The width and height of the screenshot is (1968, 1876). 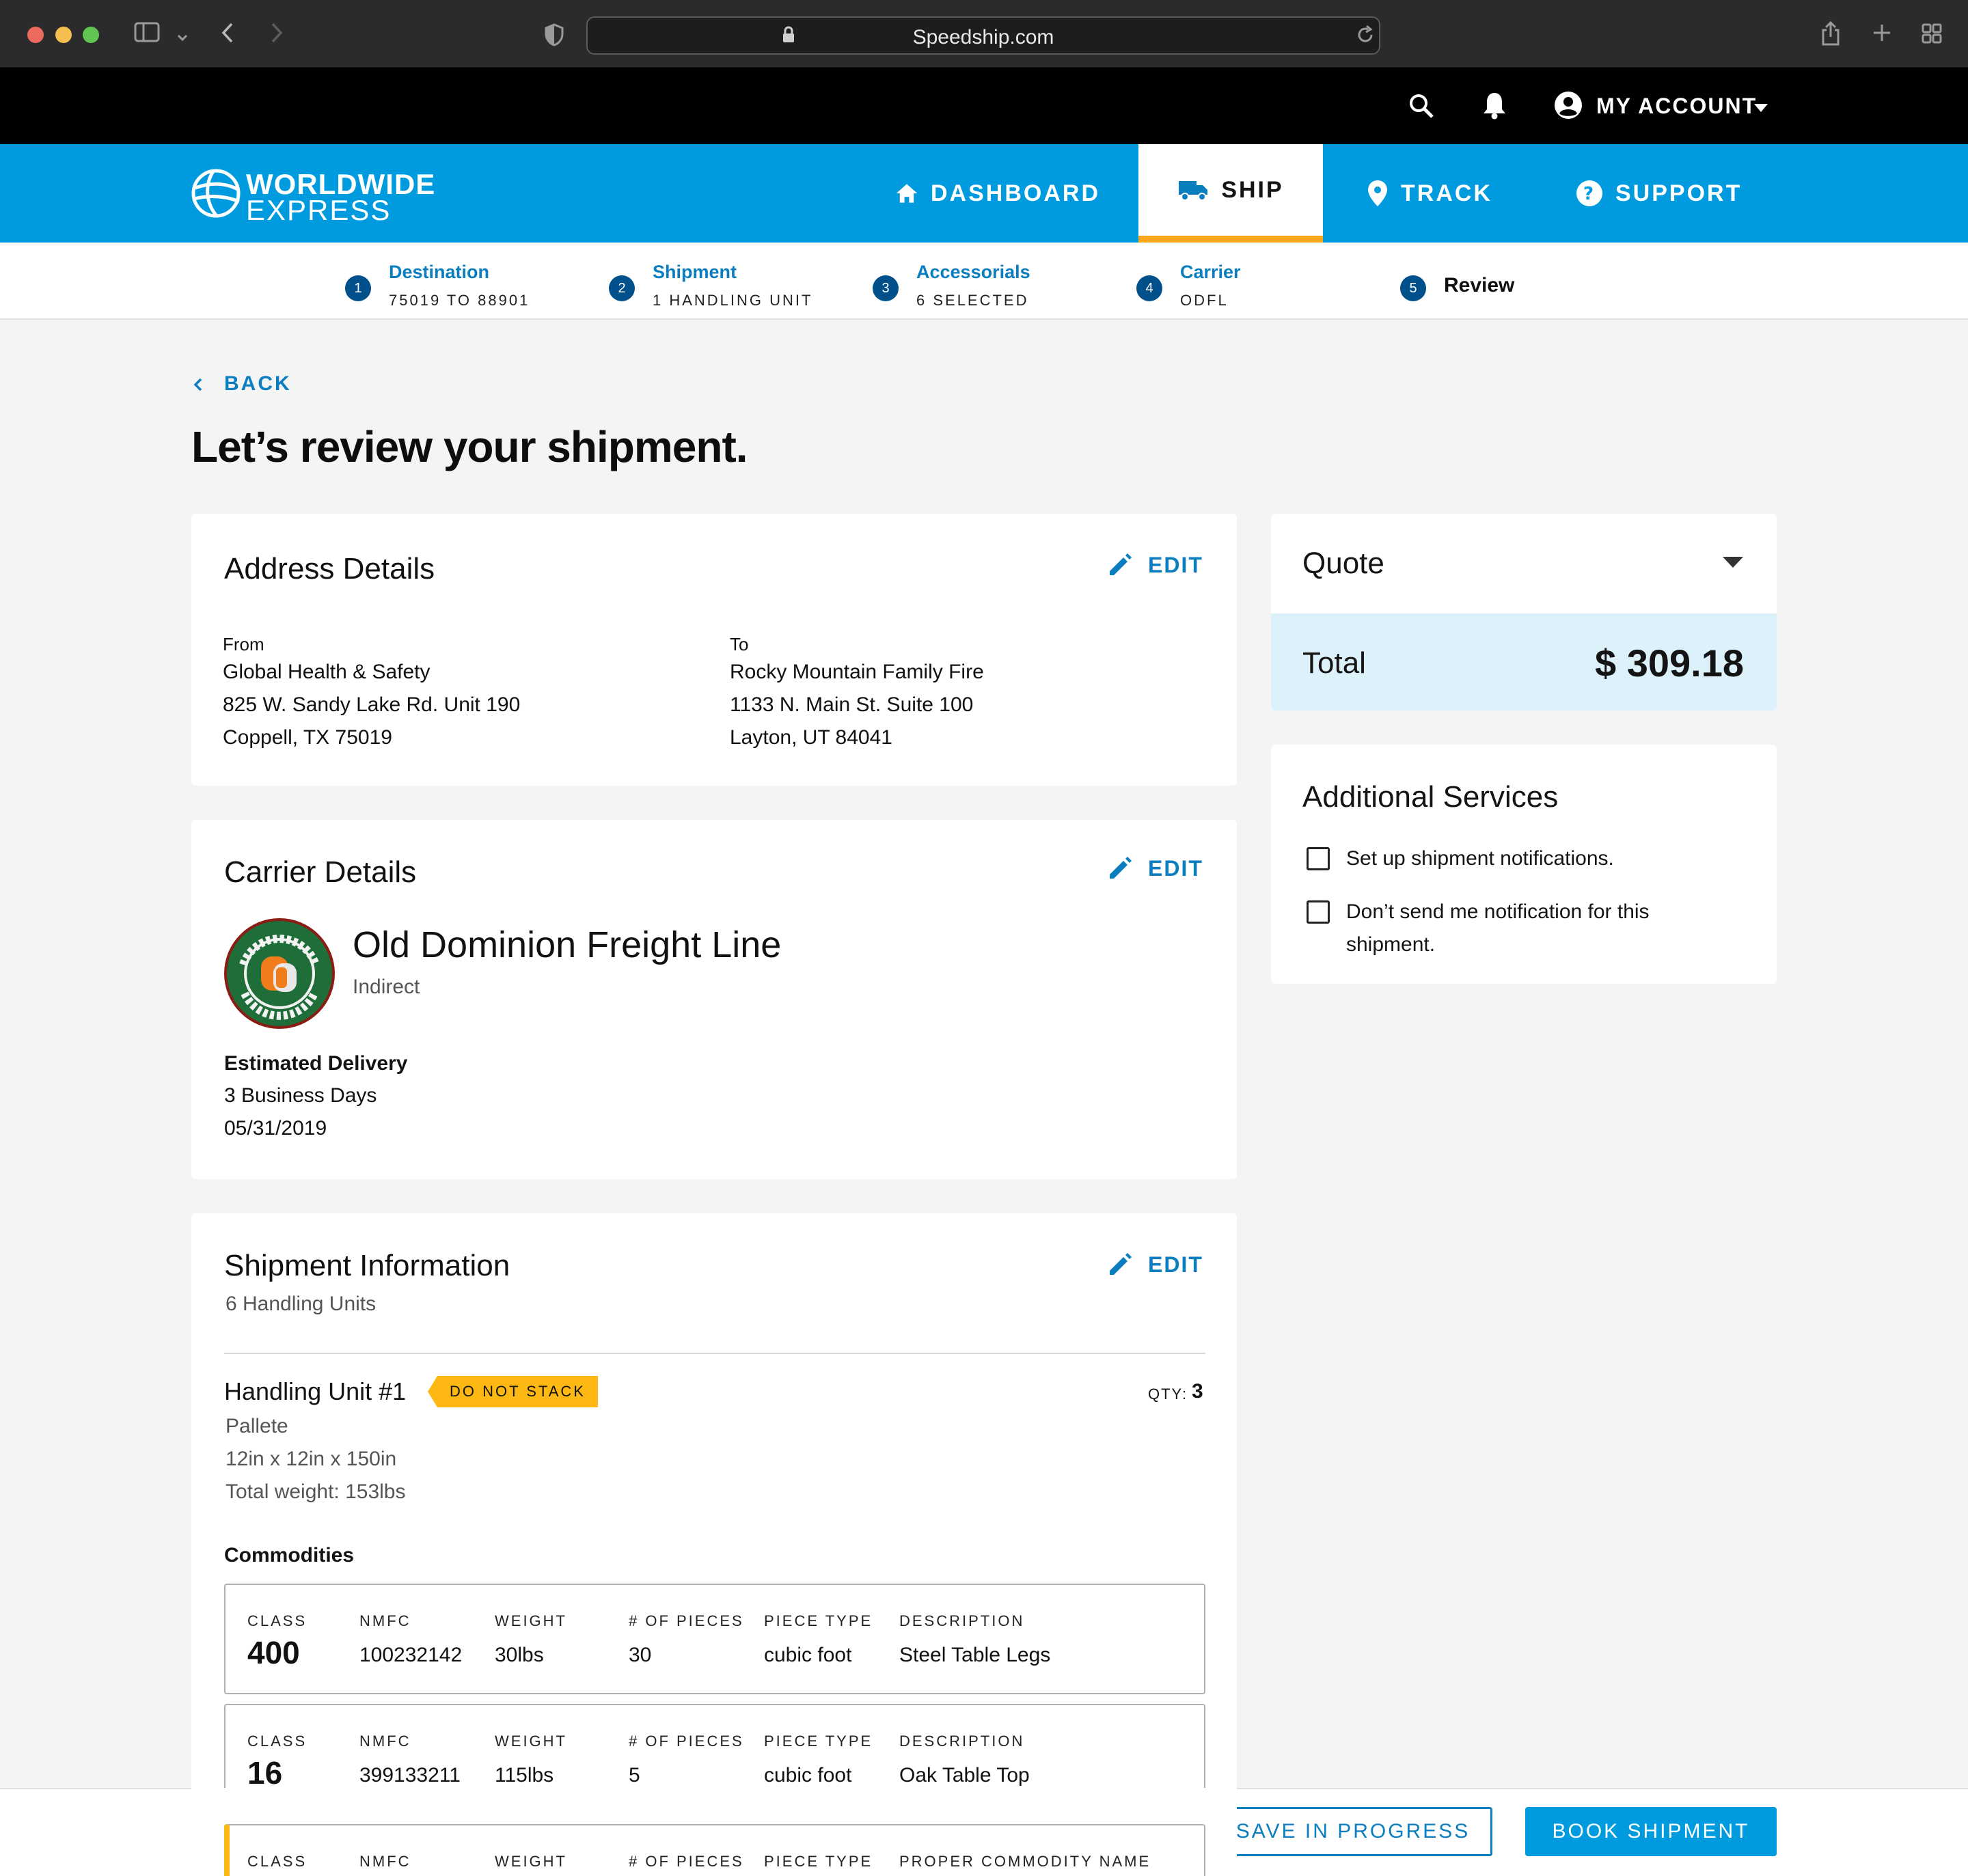 I want to click on forward-arrow-icon, so click(x=276, y=35).